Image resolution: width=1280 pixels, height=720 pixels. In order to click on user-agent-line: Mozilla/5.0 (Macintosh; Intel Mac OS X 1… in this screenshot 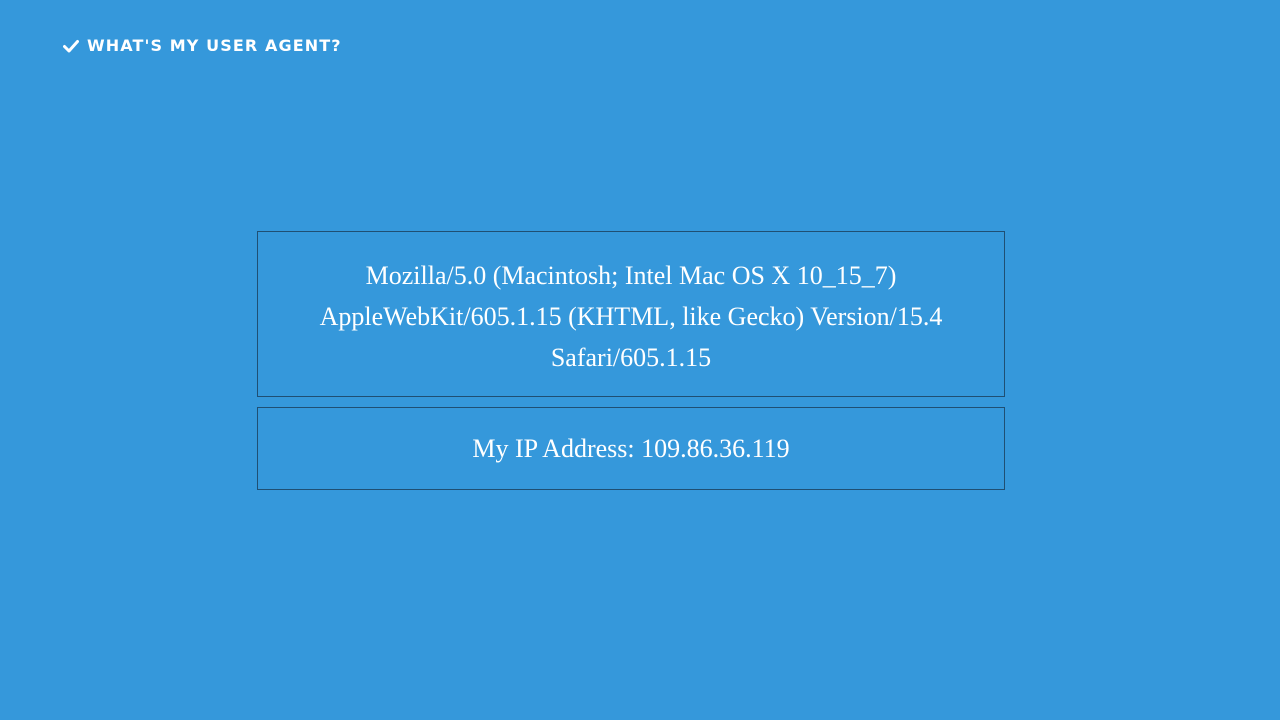, I will do `click(631, 275)`.